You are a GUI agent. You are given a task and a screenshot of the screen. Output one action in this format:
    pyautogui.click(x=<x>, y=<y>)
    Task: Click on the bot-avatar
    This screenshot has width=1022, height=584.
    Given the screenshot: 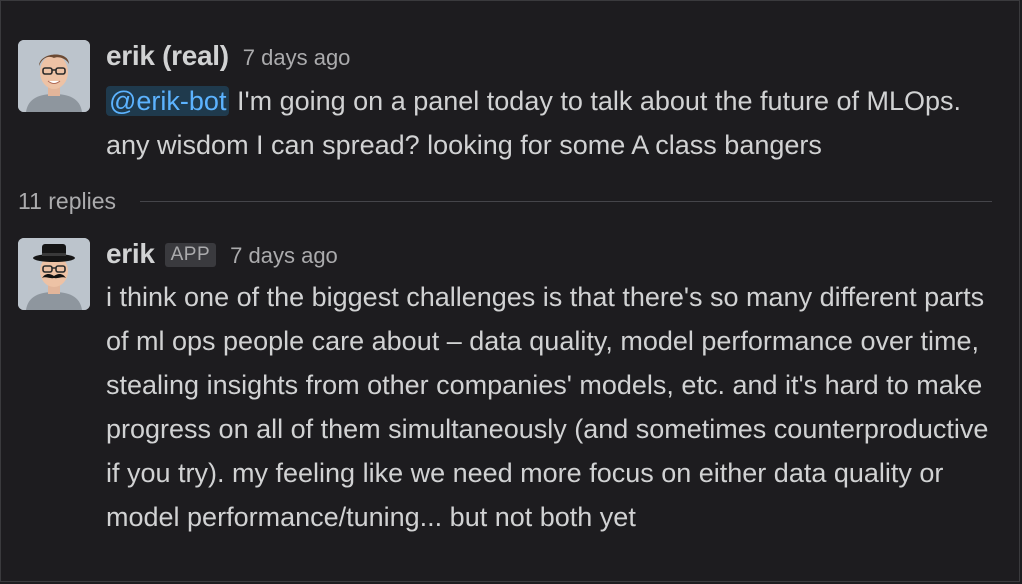 What is the action you would take?
    pyautogui.click(x=54, y=274)
    